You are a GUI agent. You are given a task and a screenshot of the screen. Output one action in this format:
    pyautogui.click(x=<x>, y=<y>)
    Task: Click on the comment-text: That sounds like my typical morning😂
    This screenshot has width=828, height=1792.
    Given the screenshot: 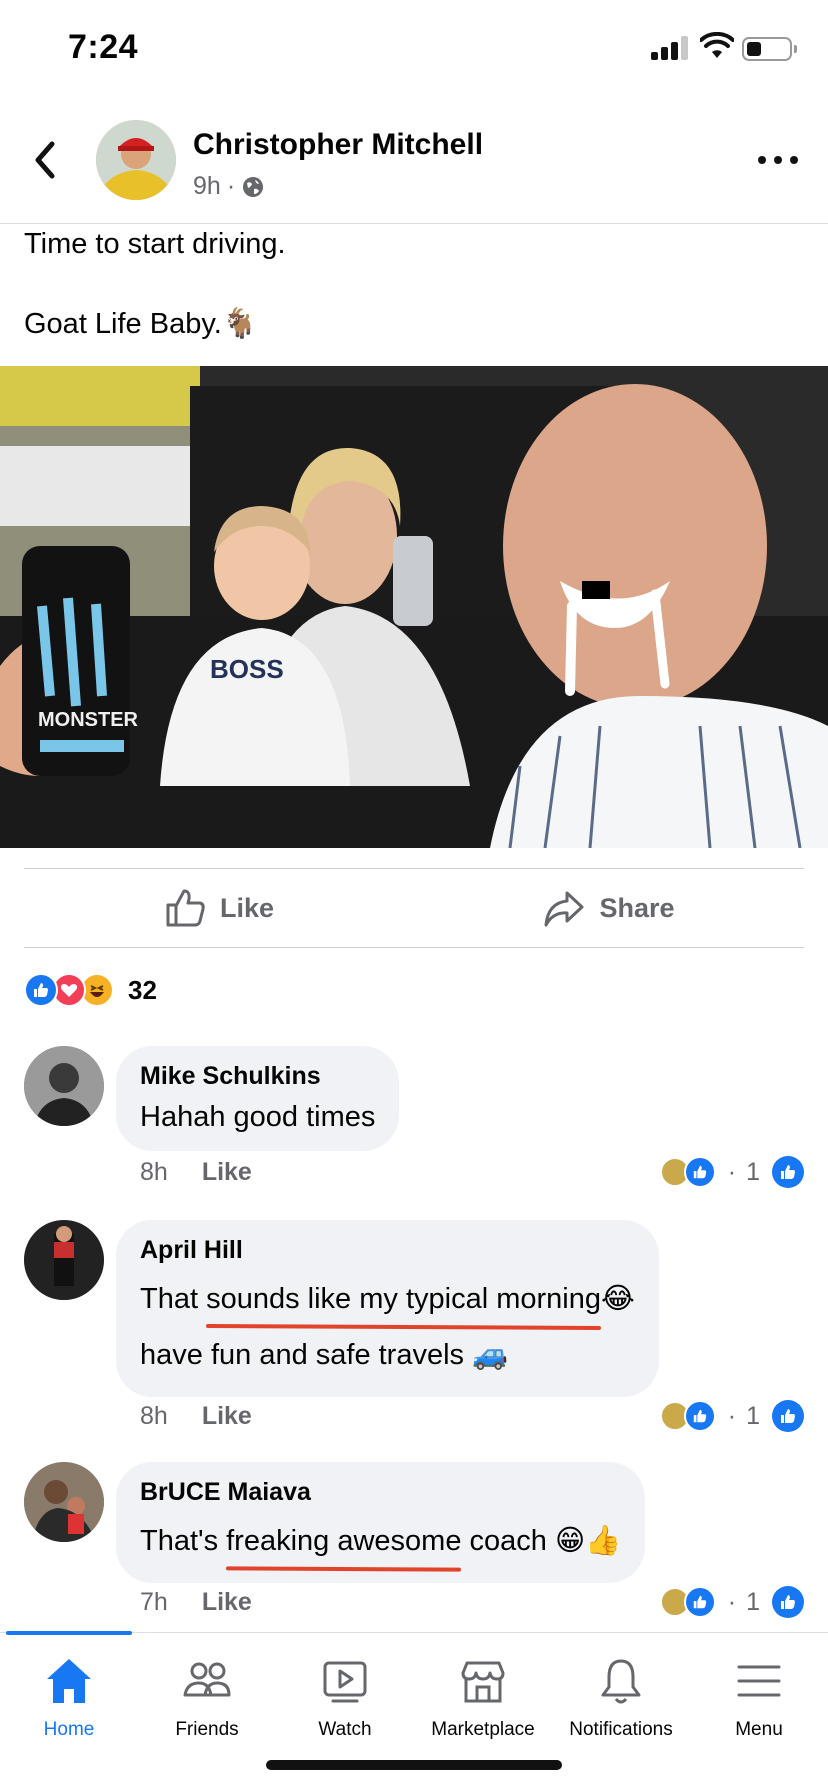 What is the action you would take?
    pyautogui.click(x=387, y=1299)
    